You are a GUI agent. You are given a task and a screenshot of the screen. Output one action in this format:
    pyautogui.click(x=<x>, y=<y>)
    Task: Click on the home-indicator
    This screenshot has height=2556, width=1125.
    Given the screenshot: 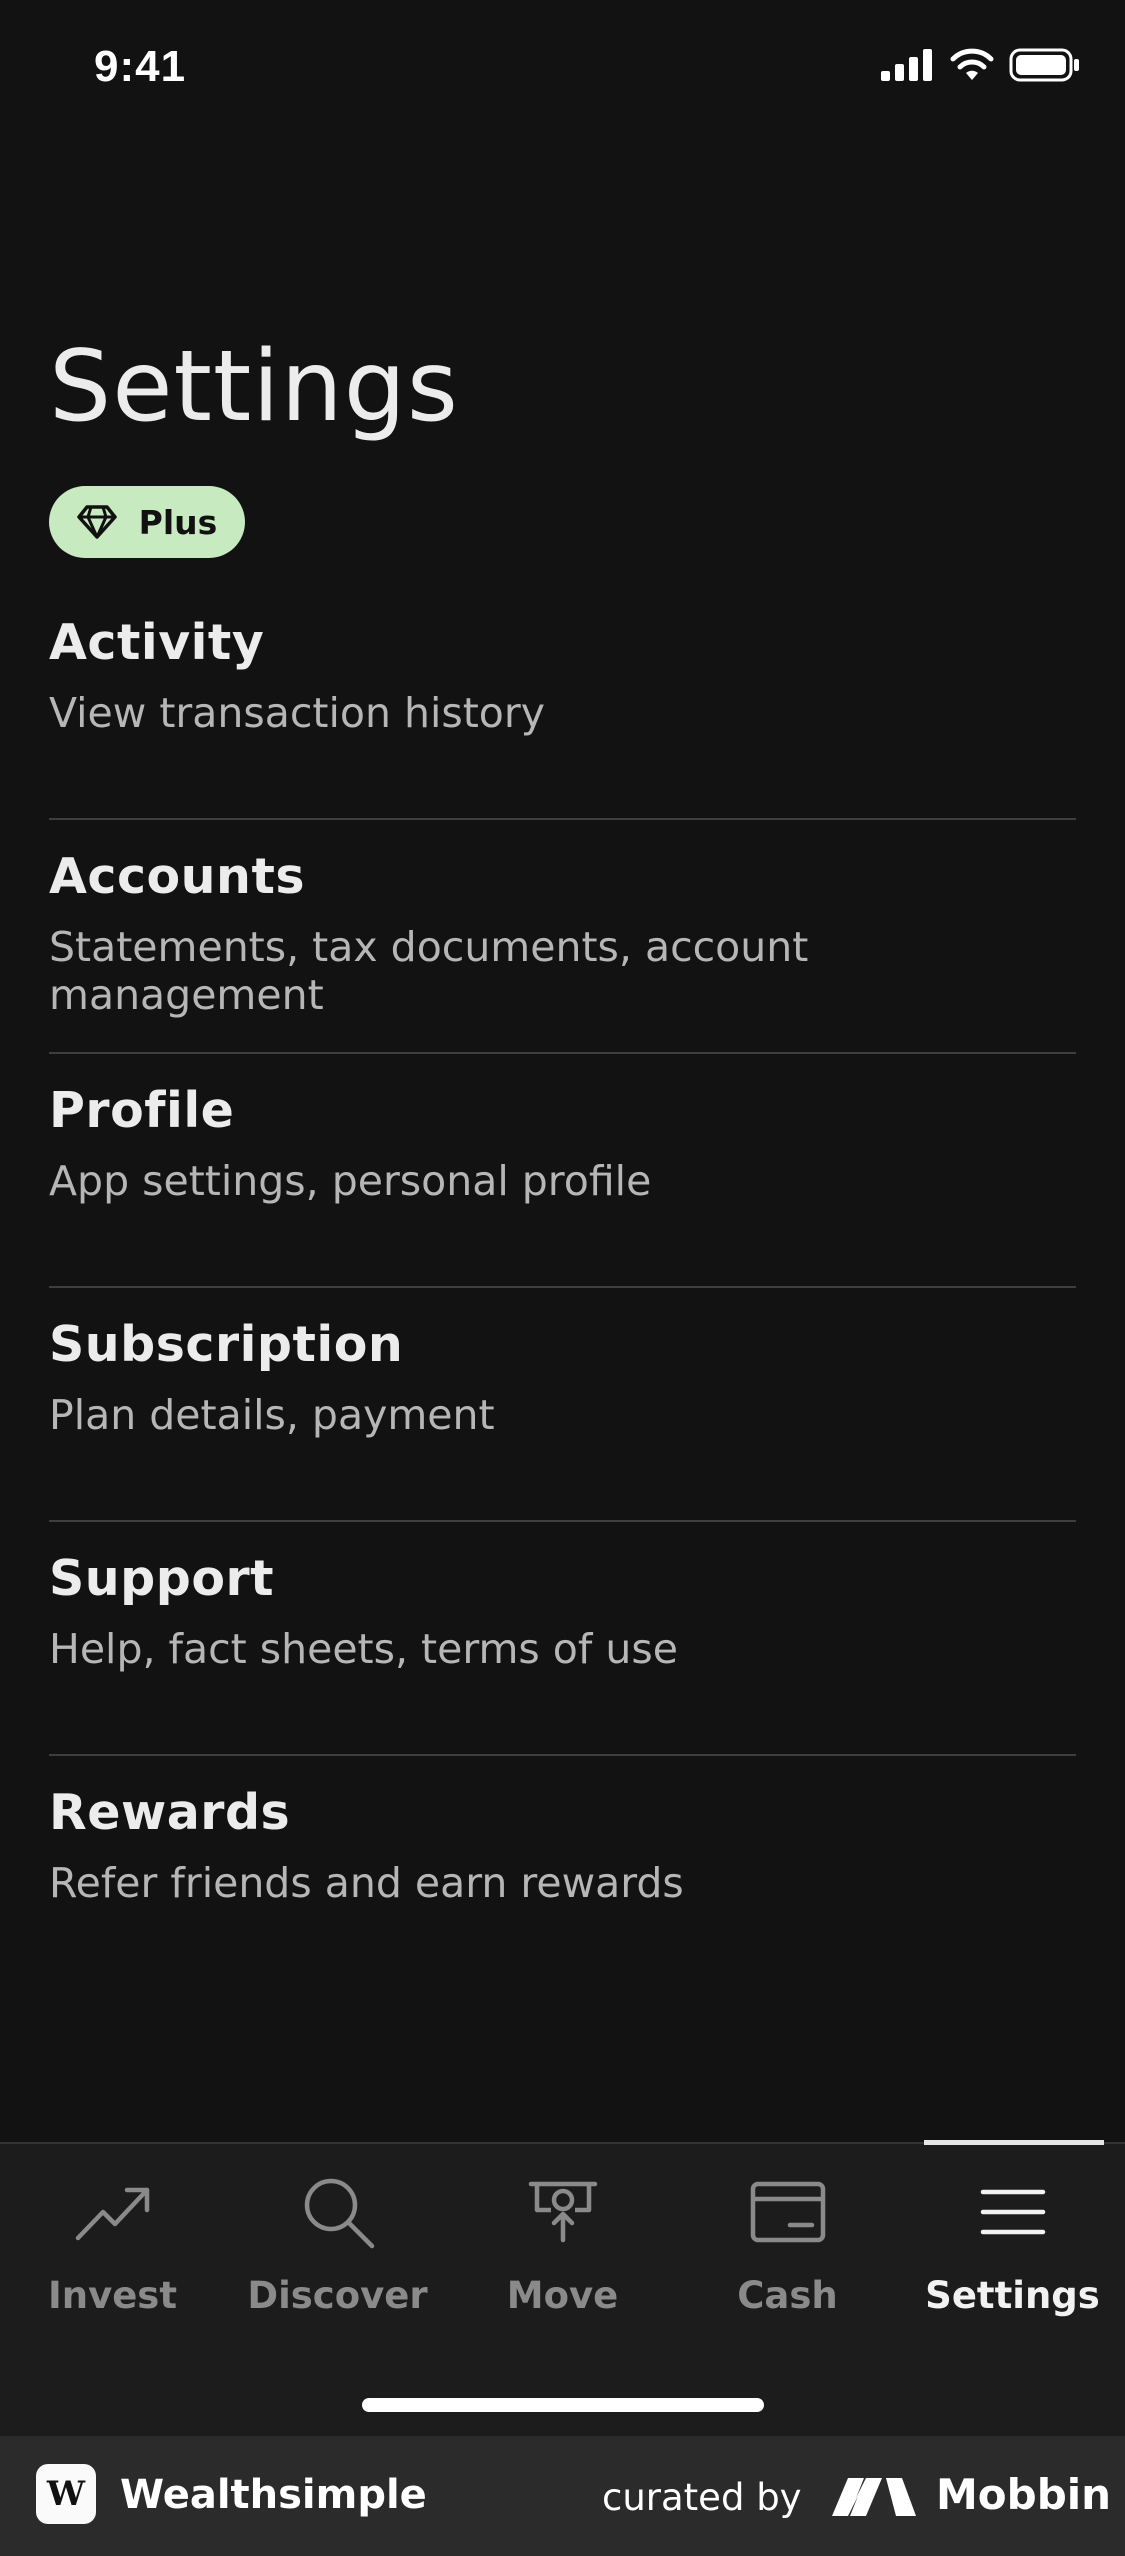 What is the action you would take?
    pyautogui.click(x=563, y=2405)
    